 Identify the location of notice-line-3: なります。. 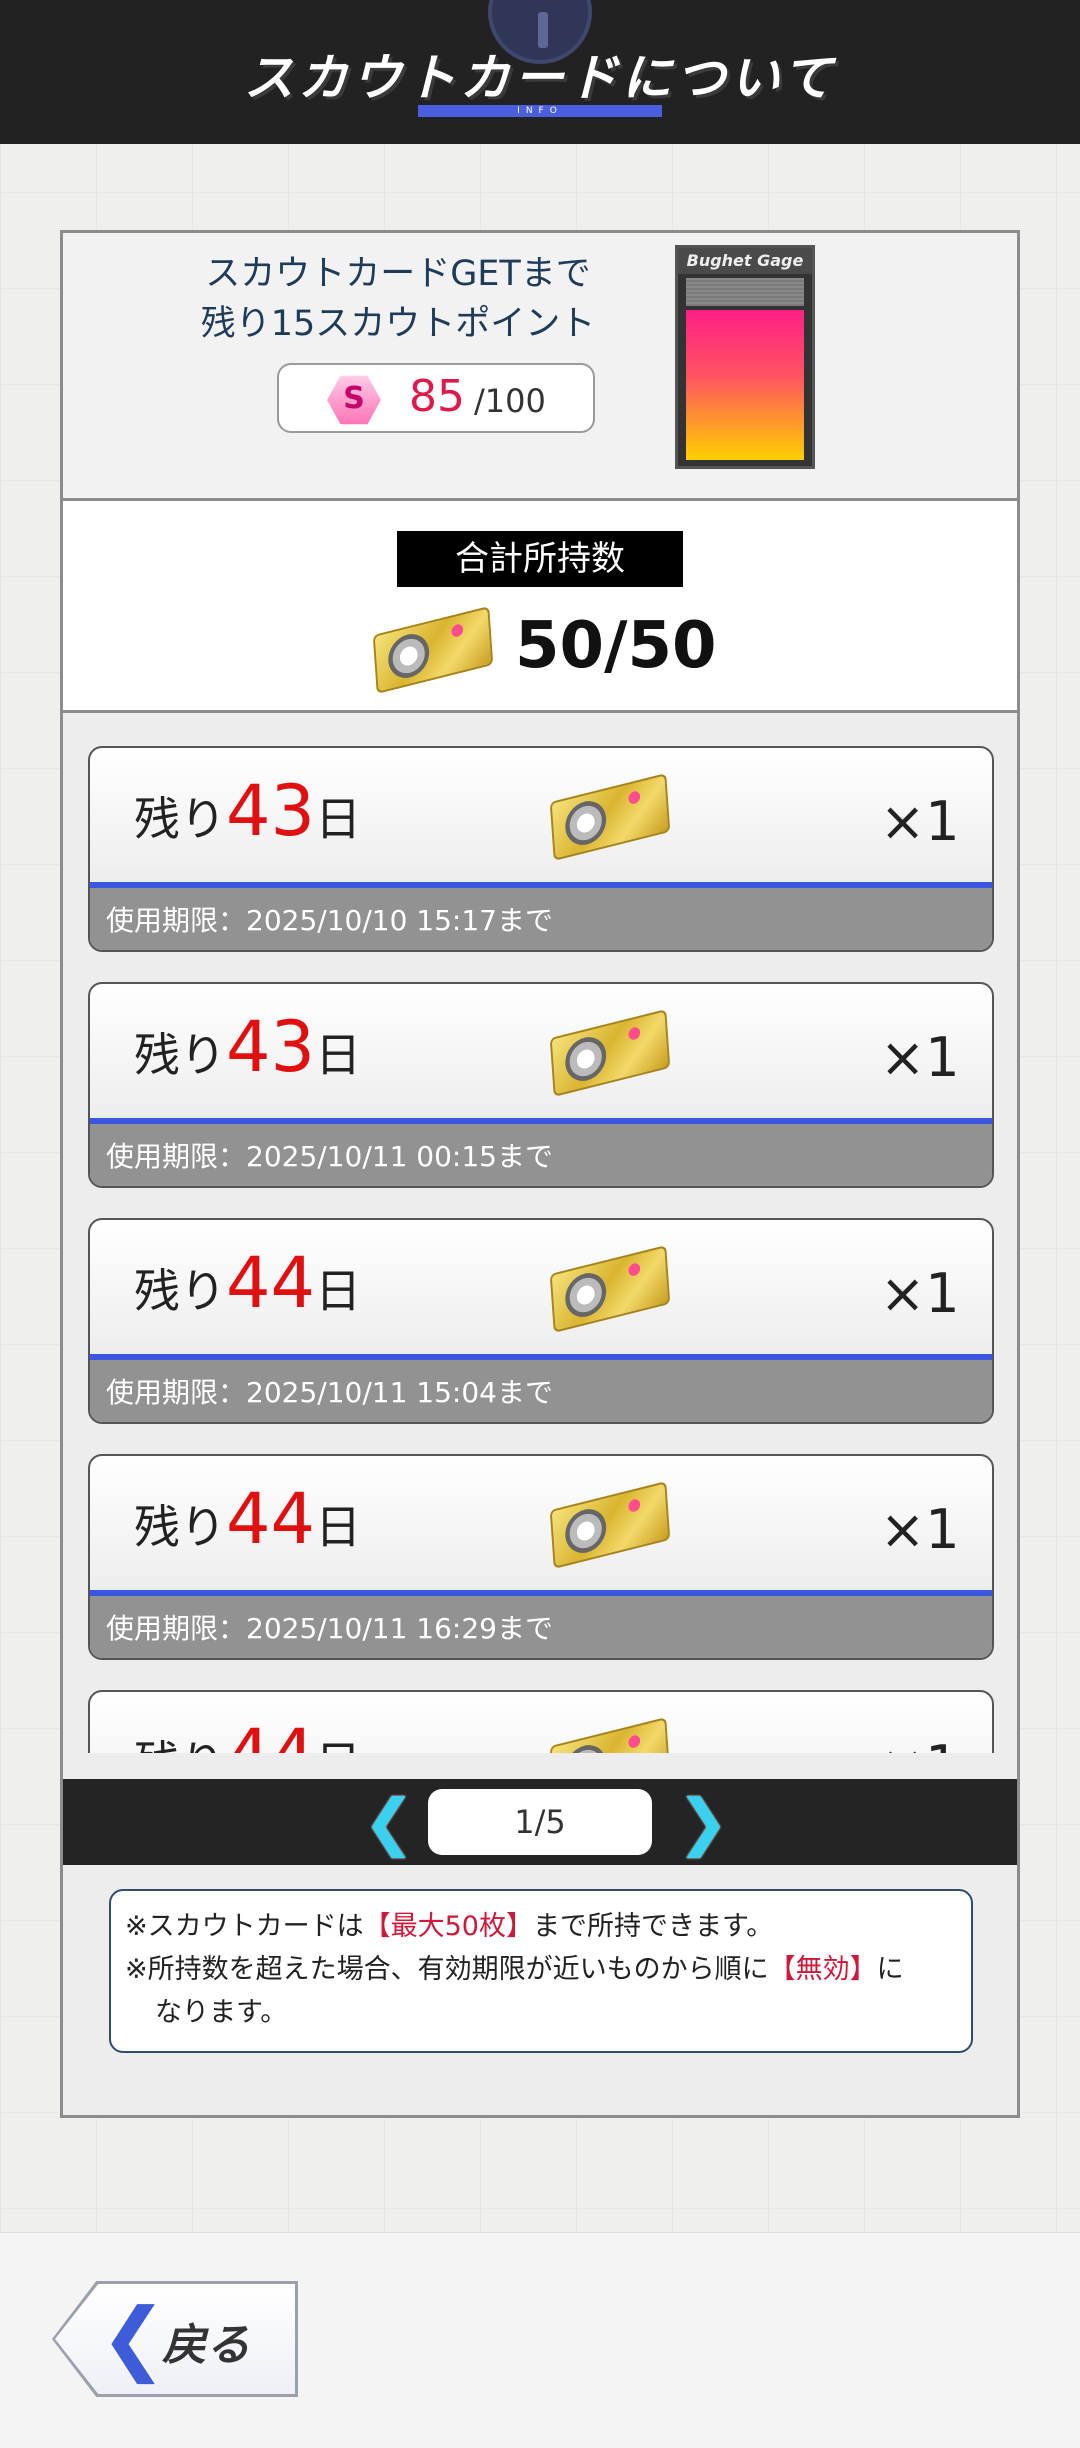
(221, 2012).